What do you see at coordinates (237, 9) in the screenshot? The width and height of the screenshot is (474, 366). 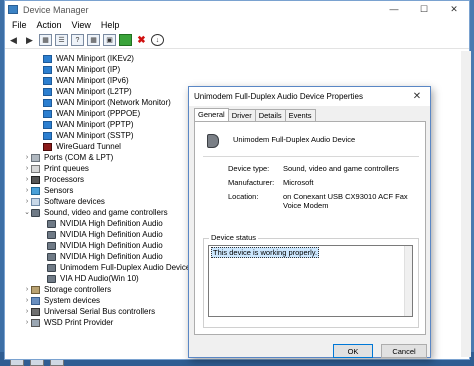 I see `title-bar: Device Manager — ☐ ✕` at bounding box center [237, 9].